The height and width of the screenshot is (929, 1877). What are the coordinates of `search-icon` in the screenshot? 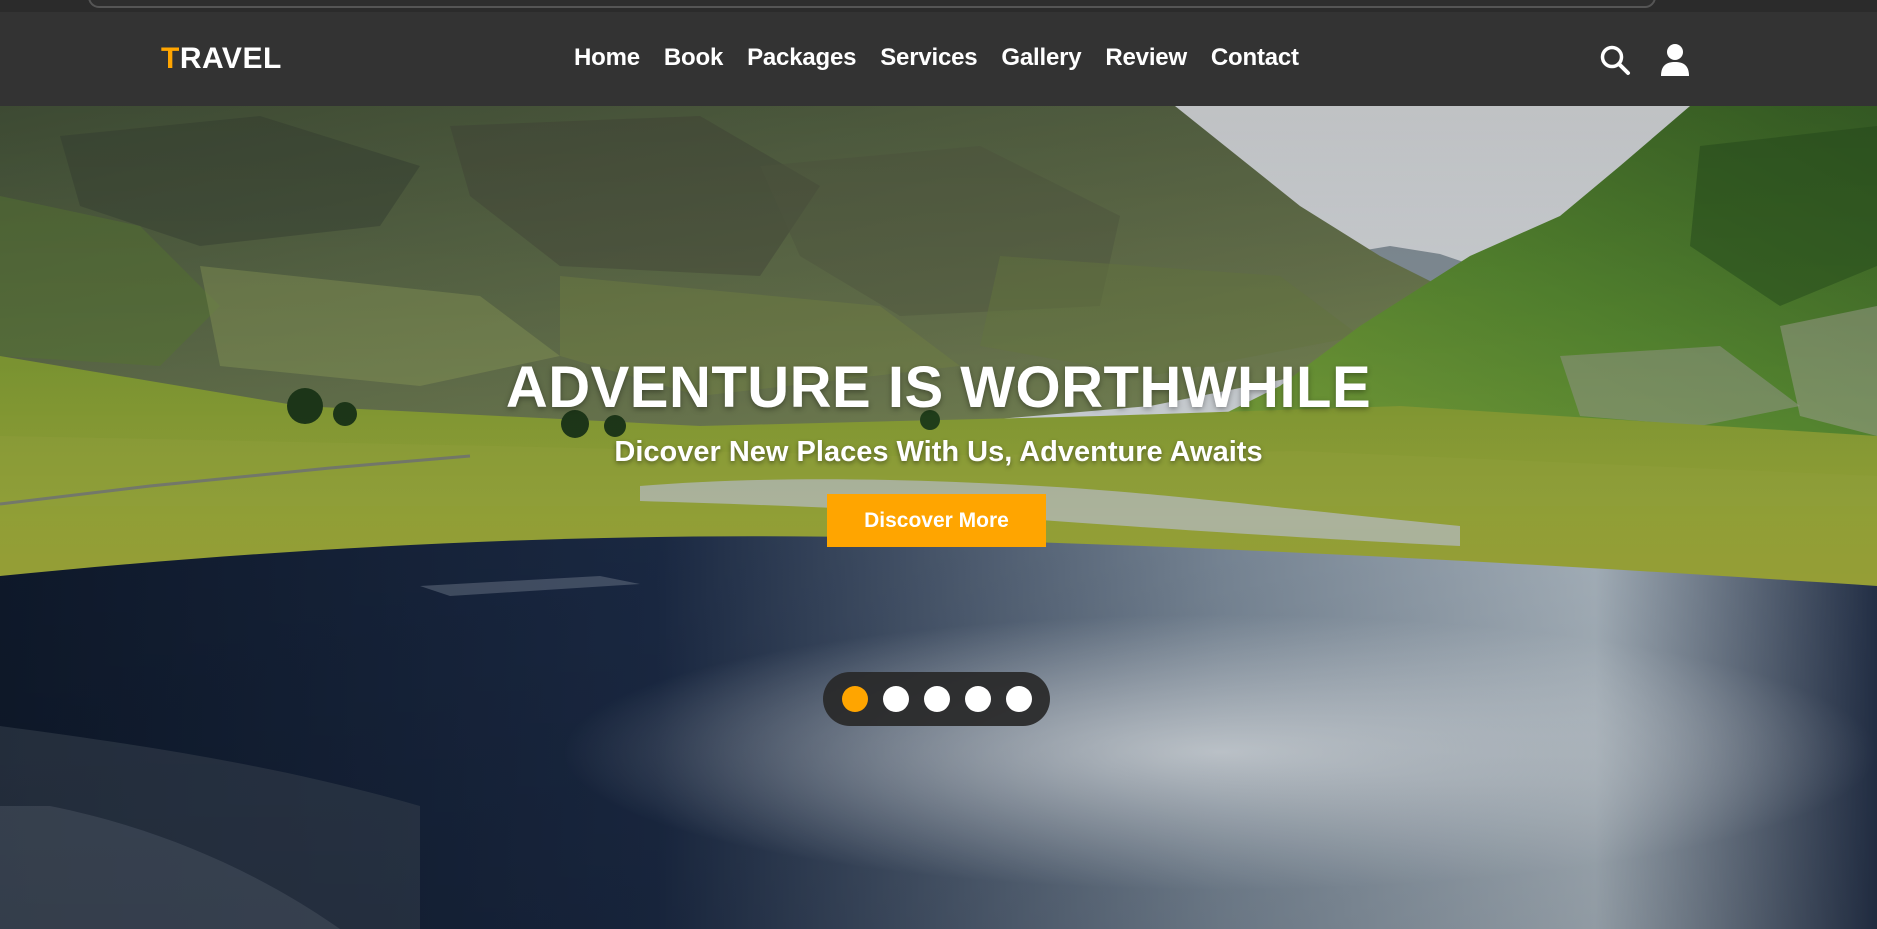 It's located at (1615, 60).